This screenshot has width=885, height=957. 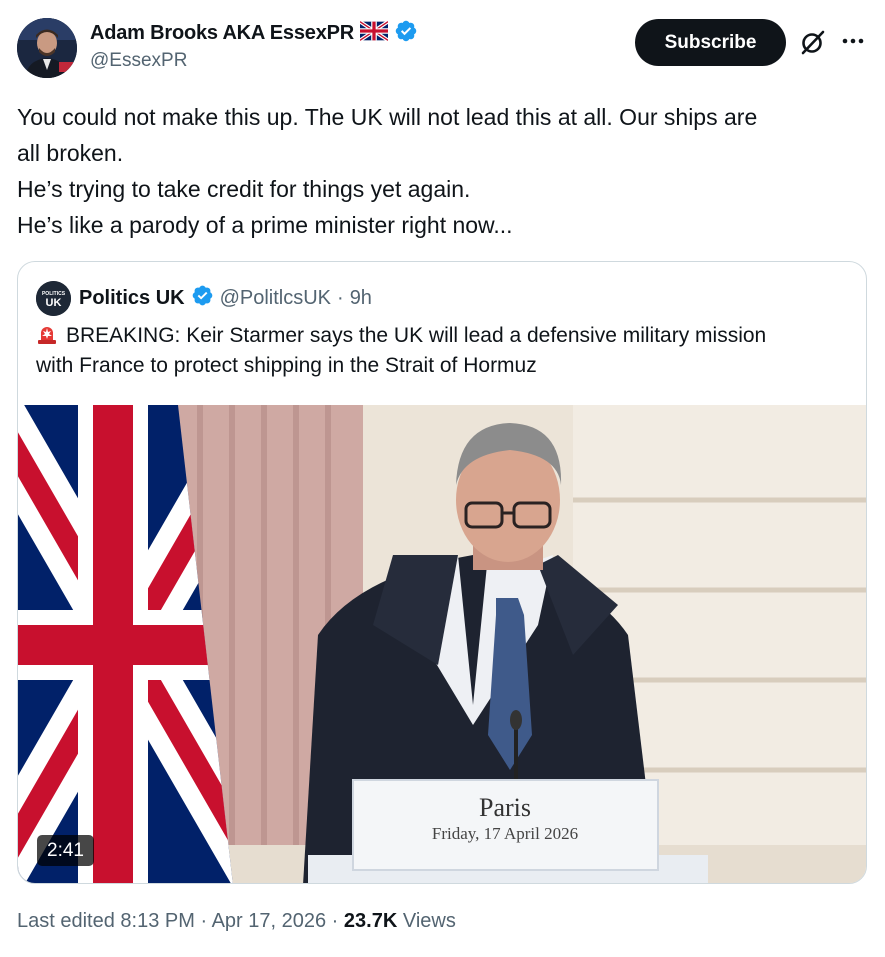 What do you see at coordinates (222, 33) in the screenshot?
I see `author-name: Adam Brooks AKA EssexPR` at bounding box center [222, 33].